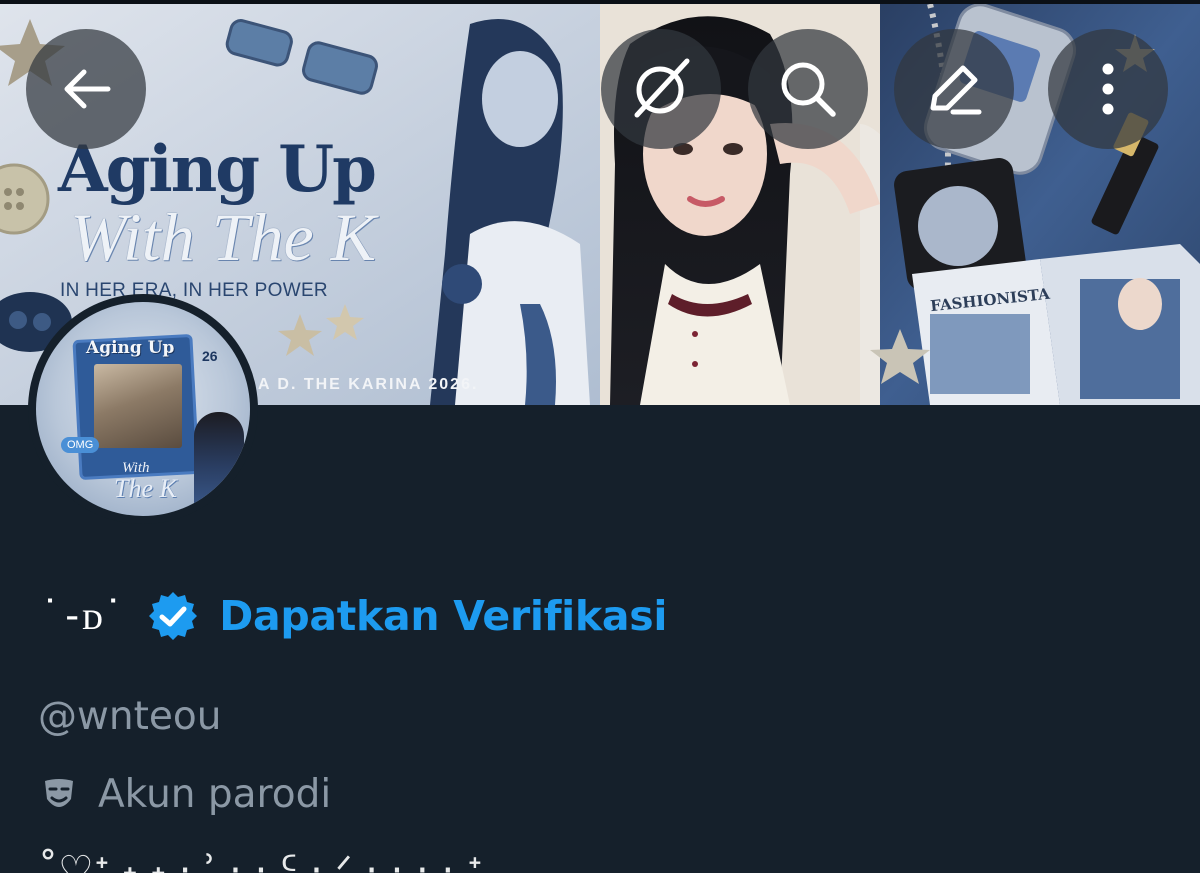 This screenshot has height=873, width=1200. I want to click on avatar-image: Aging Up 26 OMG With The K, so click(143, 409).